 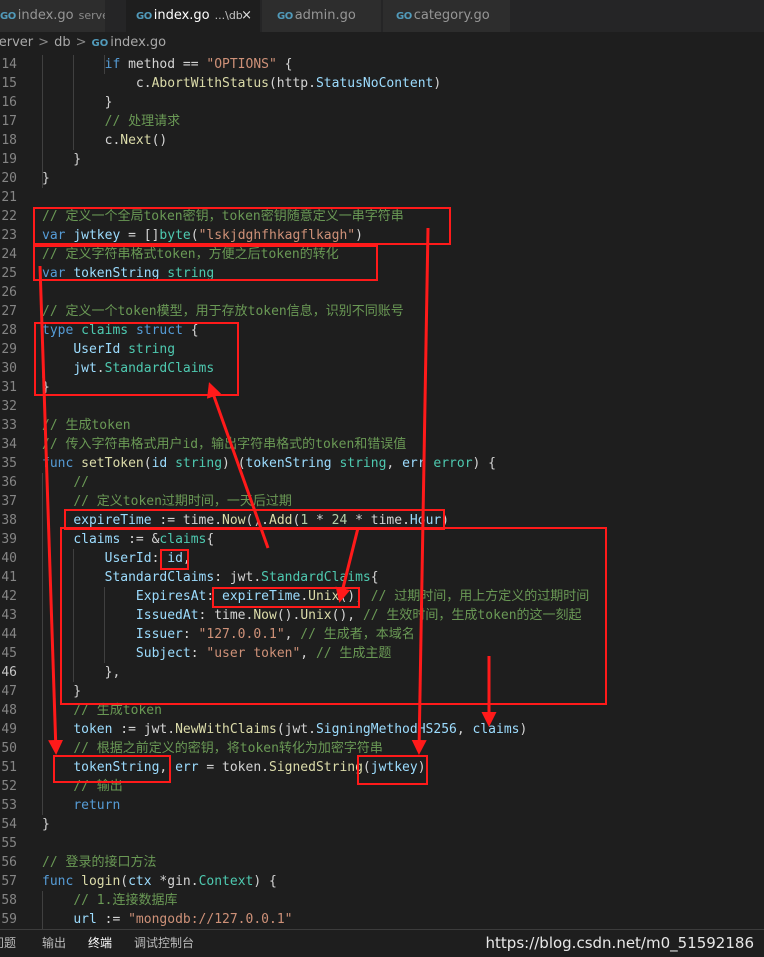 What do you see at coordinates (238, 465) in the screenshot?
I see `arrow-claims-type-to-struct` at bounding box center [238, 465].